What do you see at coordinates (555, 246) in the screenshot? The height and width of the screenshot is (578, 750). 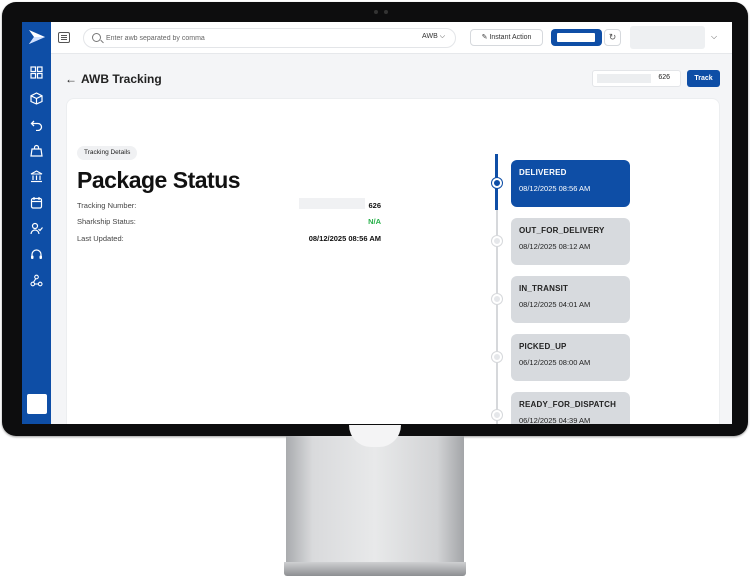 I see `timeline-event-date: 08/12/2025 08:12 AM` at bounding box center [555, 246].